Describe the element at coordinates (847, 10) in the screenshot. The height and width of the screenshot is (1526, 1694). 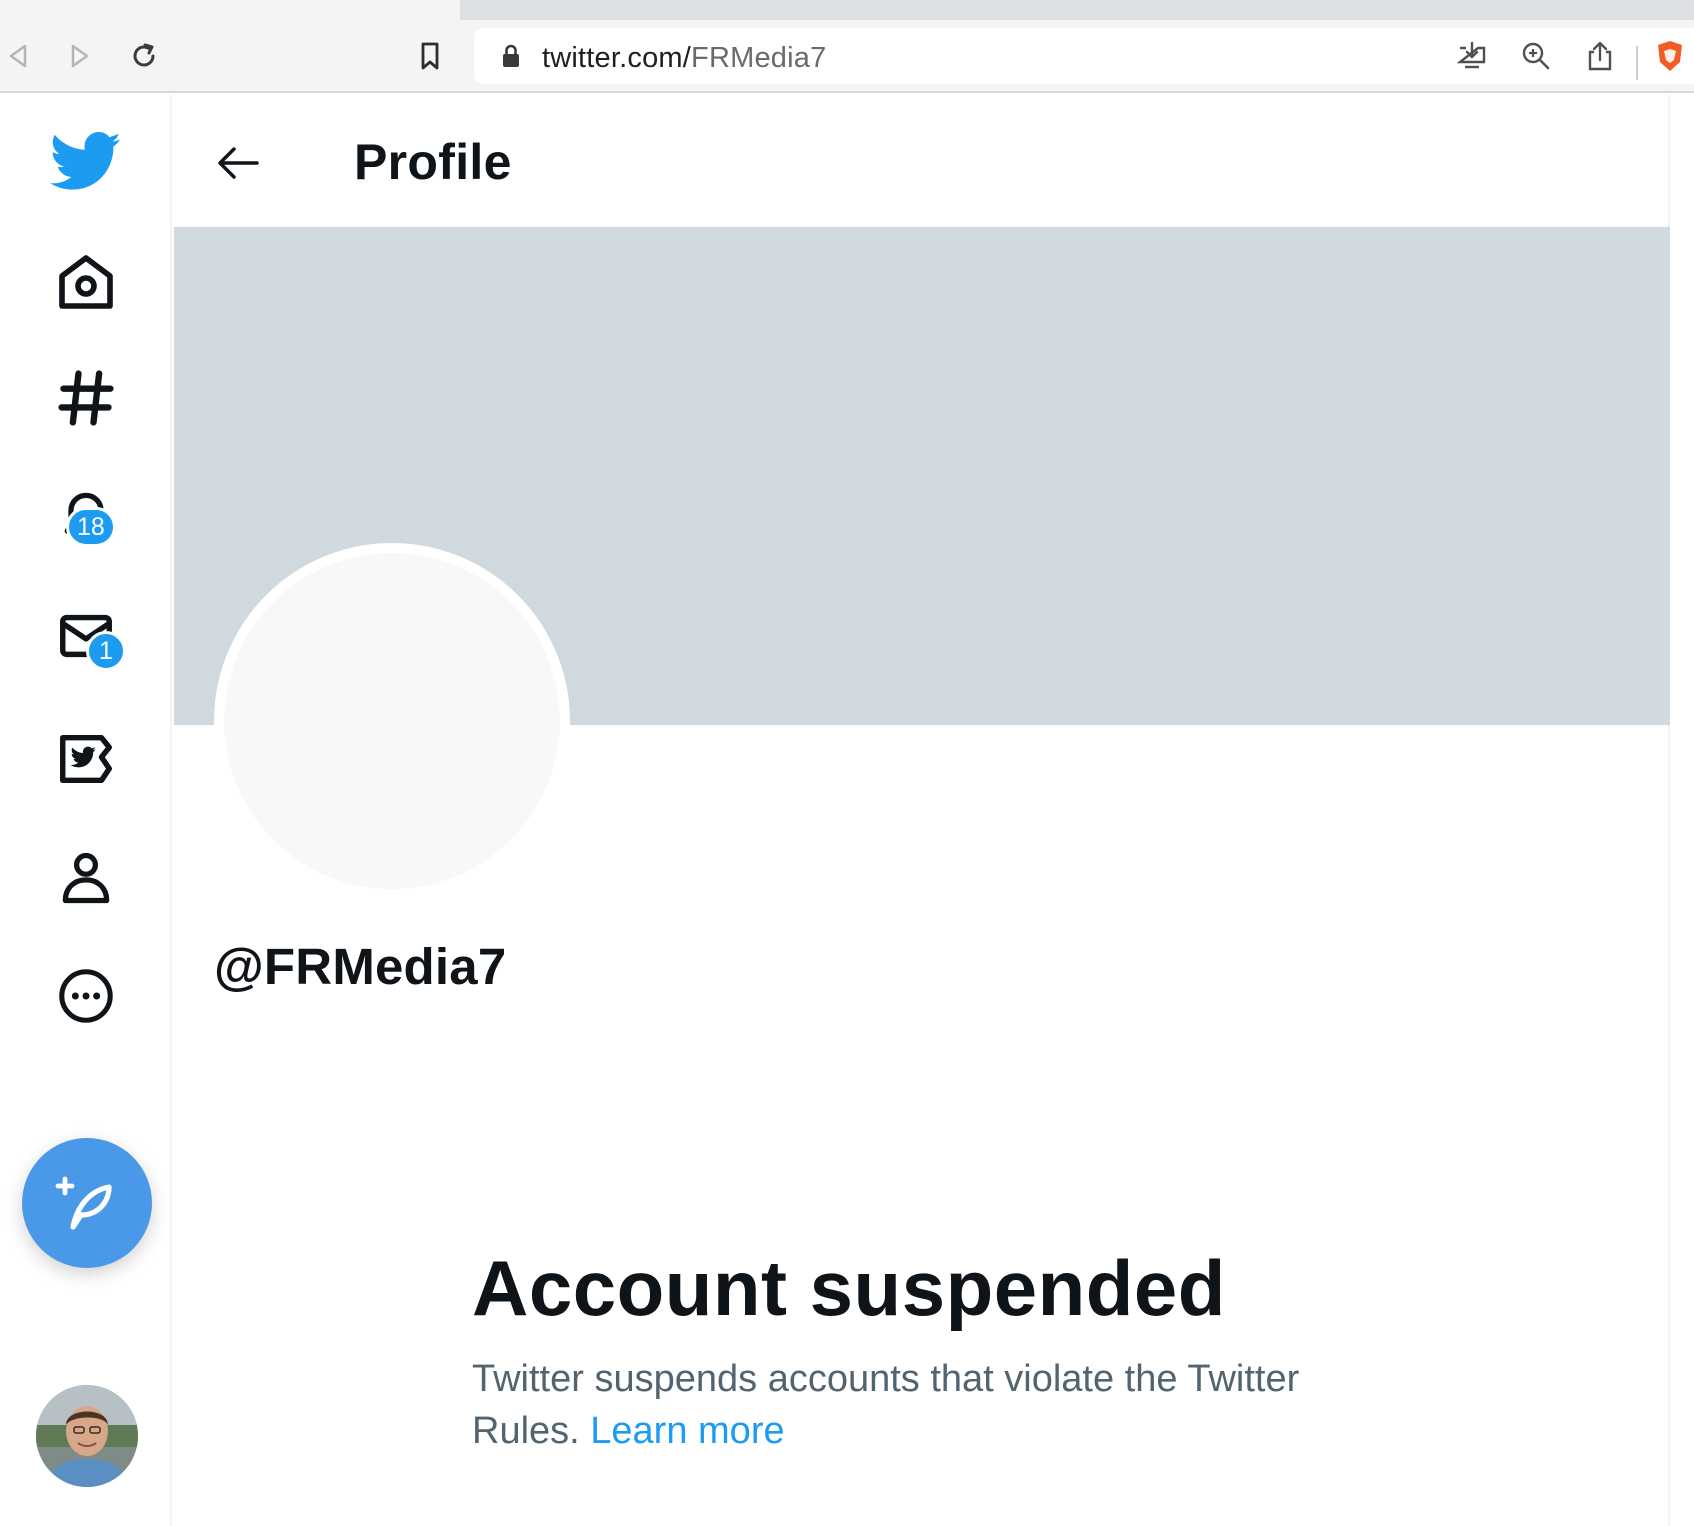
I see `tab-strip` at that location.